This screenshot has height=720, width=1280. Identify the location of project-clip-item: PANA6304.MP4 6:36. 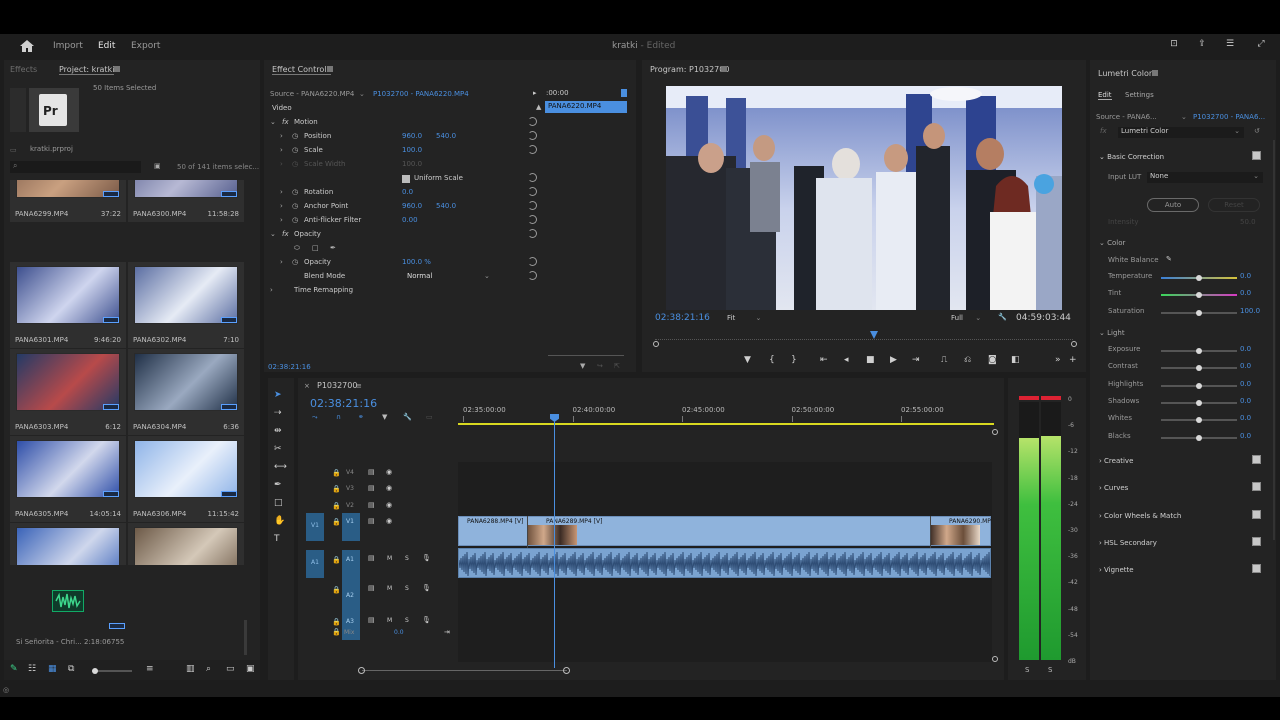
(186, 392).